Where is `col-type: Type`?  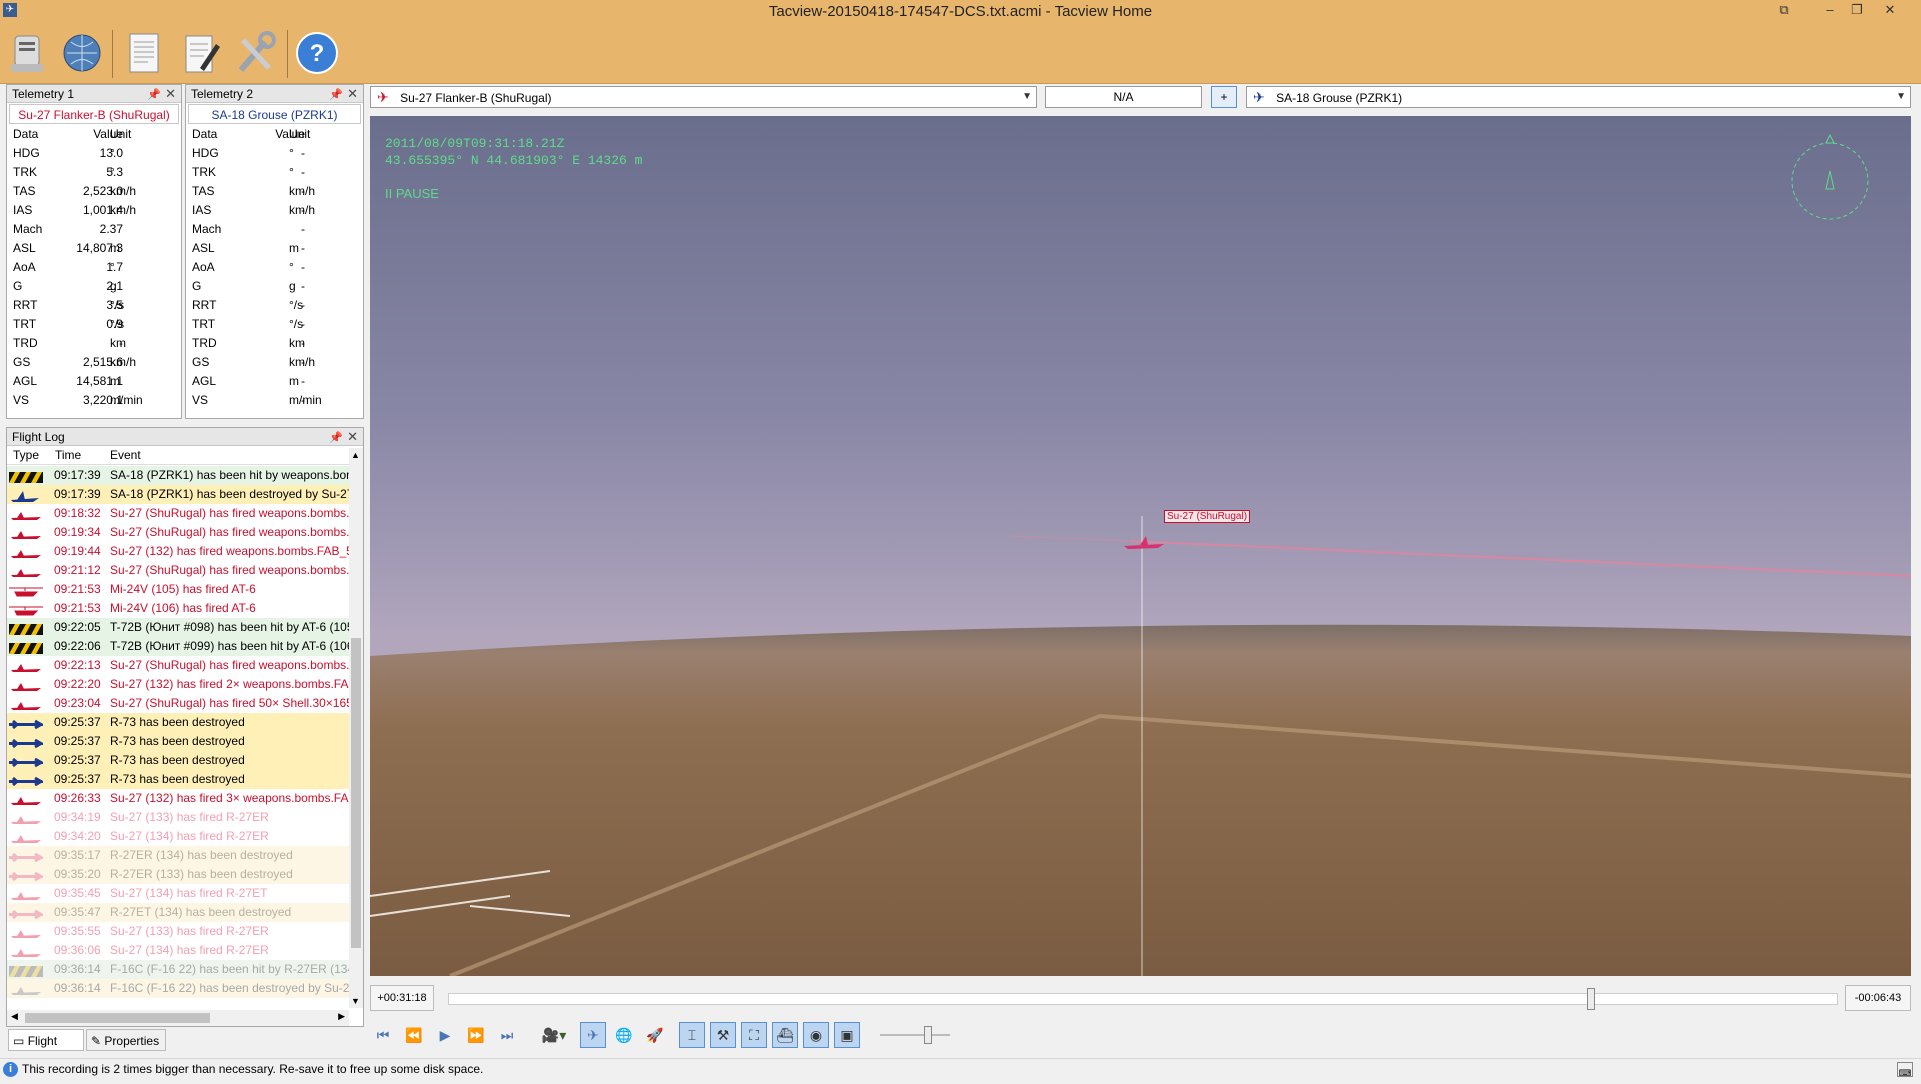
col-type: Type is located at coordinates (26, 455).